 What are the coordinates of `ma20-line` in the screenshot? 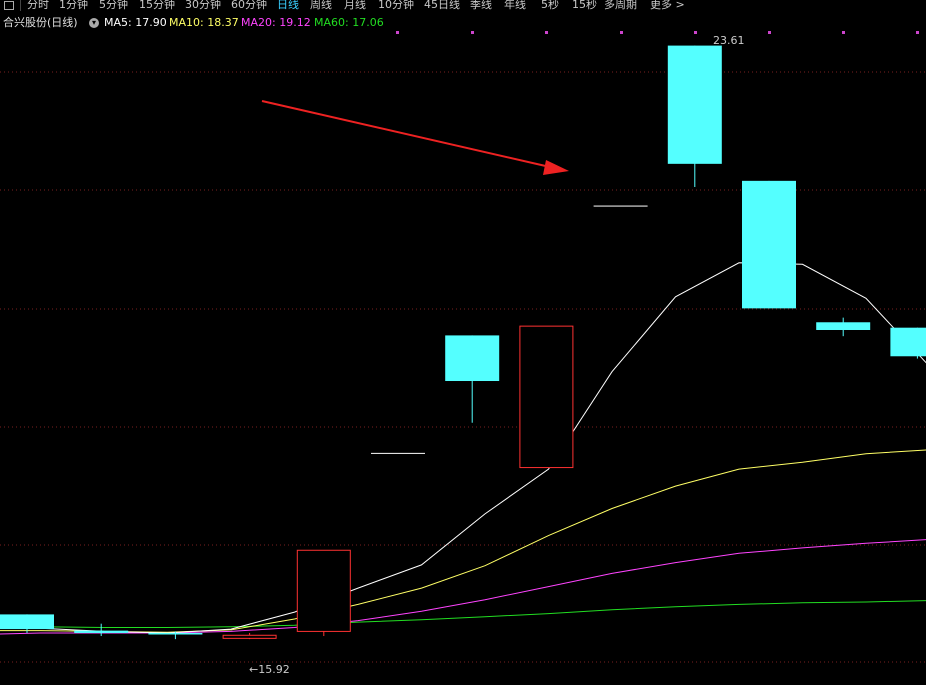 It's located at (463, 587).